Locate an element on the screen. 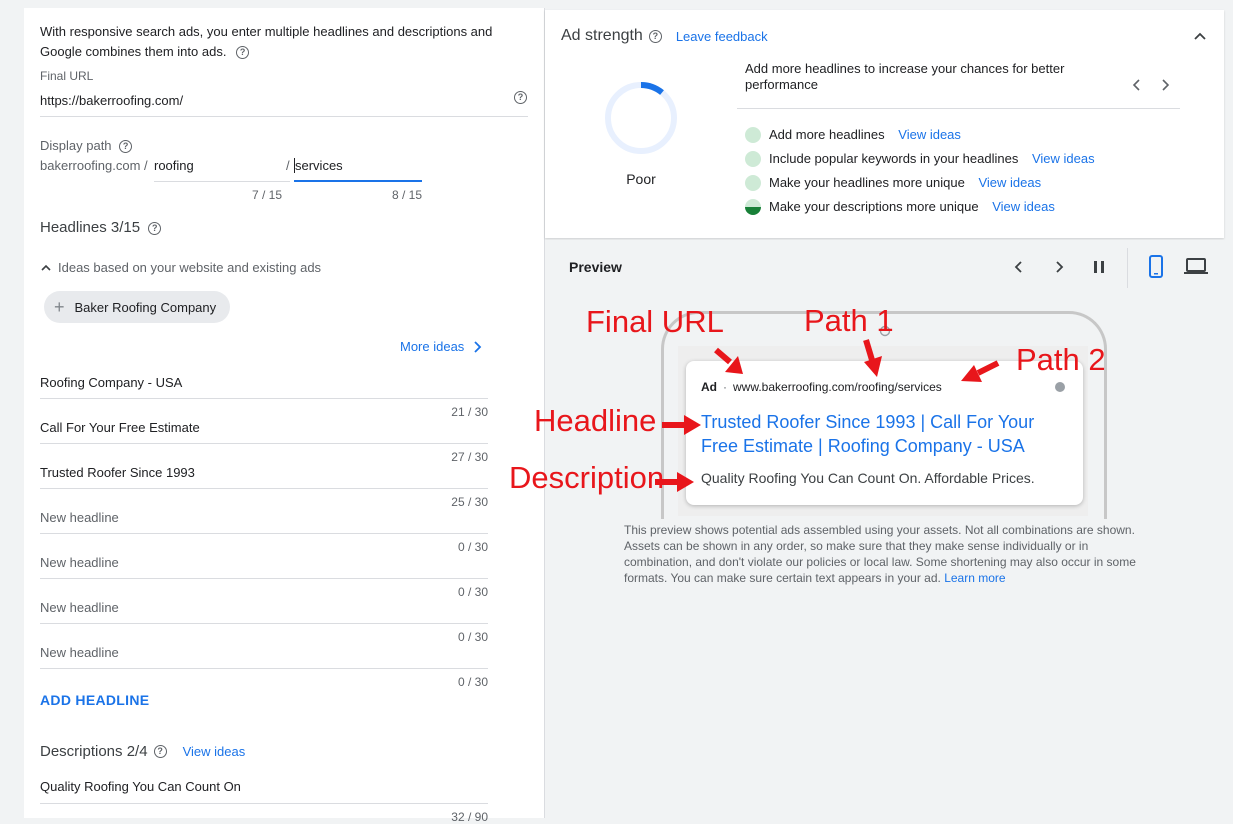 This screenshot has height=824, width=1233. path1-counter: 7 / 15 is located at coordinates (266, 195).